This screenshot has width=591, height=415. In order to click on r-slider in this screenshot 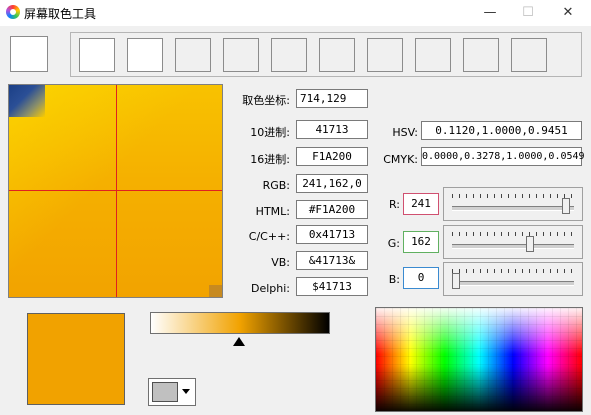, I will do `click(513, 204)`.